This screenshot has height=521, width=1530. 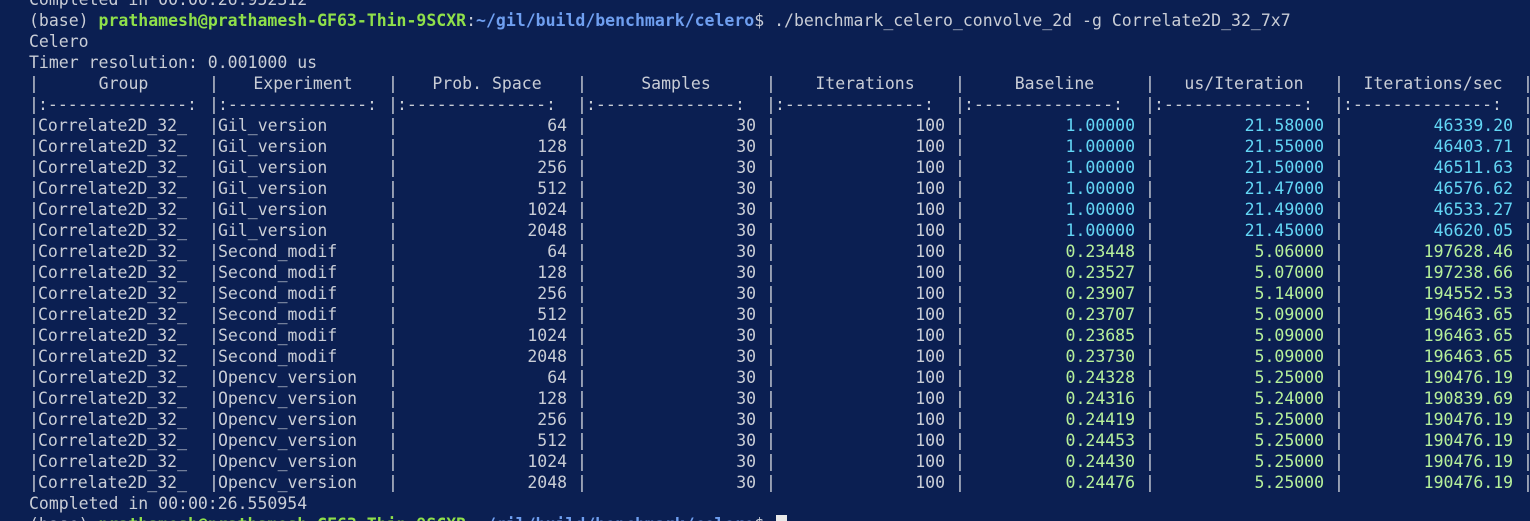 What do you see at coordinates (1105, 482) in the screenshot?
I see `table-cell: 0.24476` at bounding box center [1105, 482].